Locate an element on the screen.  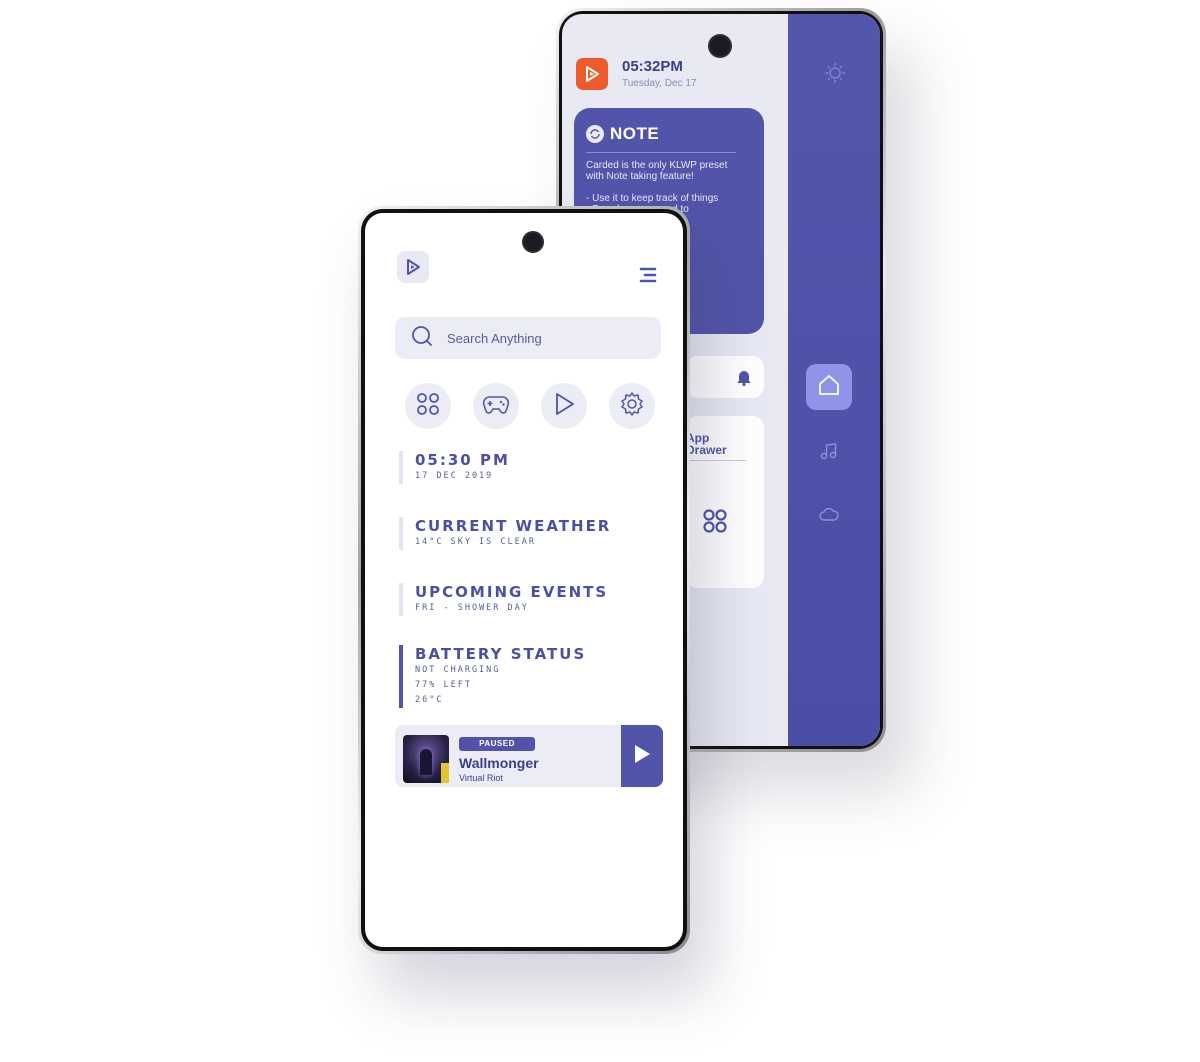
home-button is located at coordinates (829, 387).